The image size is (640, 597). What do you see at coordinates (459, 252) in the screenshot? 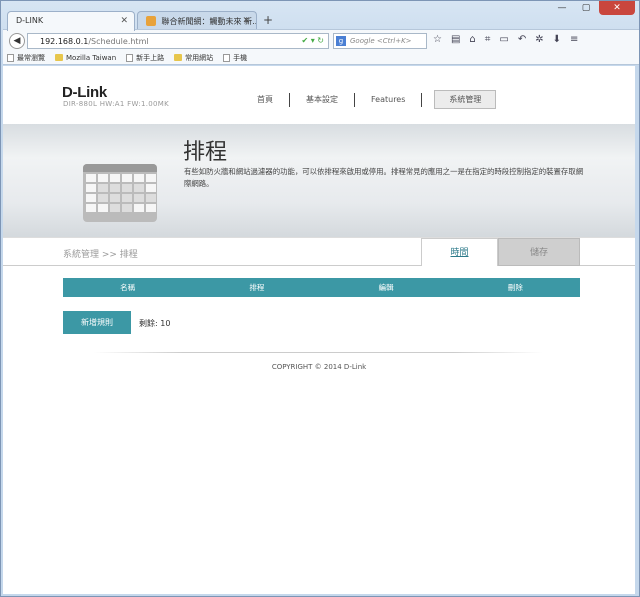
I see `time-button: 時間` at bounding box center [459, 252].